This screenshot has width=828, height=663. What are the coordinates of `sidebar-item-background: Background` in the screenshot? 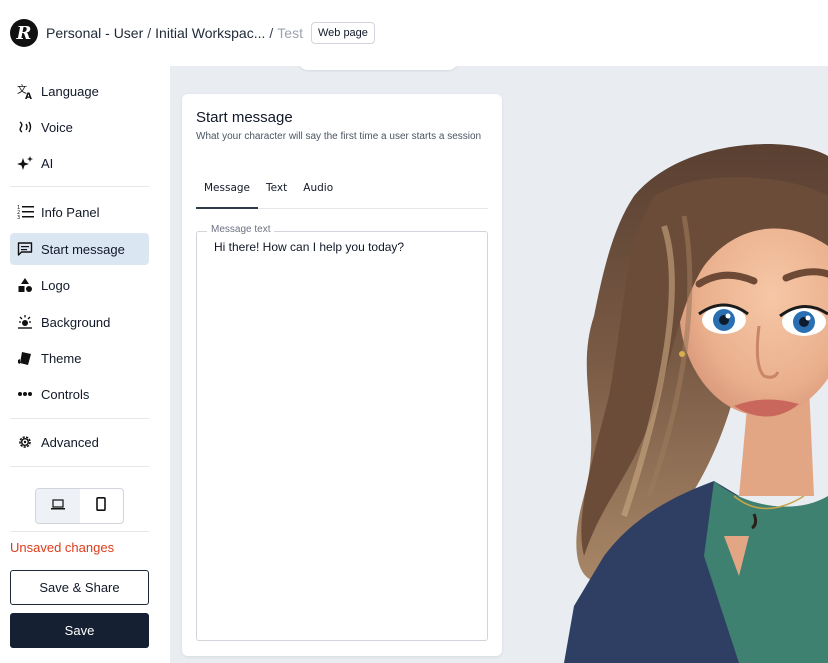 It's located at (79, 322).